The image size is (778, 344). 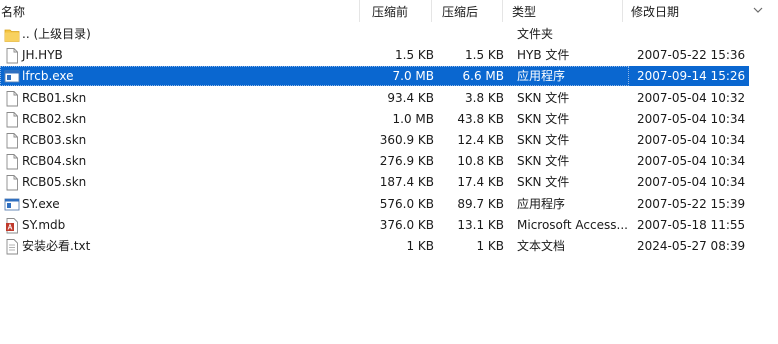 I want to click on size-after: 1.5 KB, so click(x=484, y=55).